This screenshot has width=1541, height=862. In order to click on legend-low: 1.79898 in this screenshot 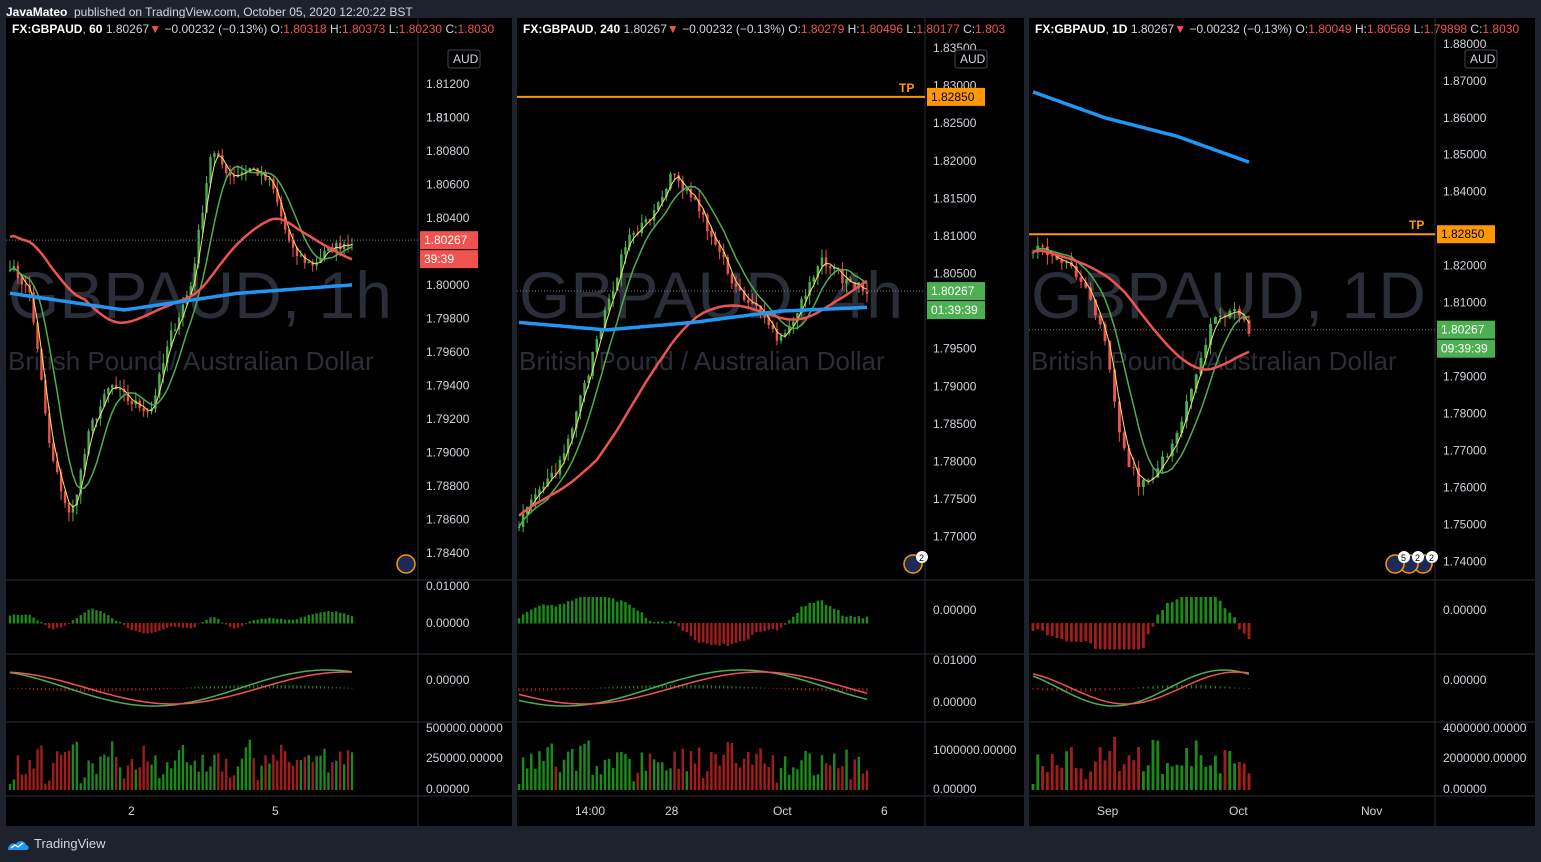, I will do `click(1445, 29)`.